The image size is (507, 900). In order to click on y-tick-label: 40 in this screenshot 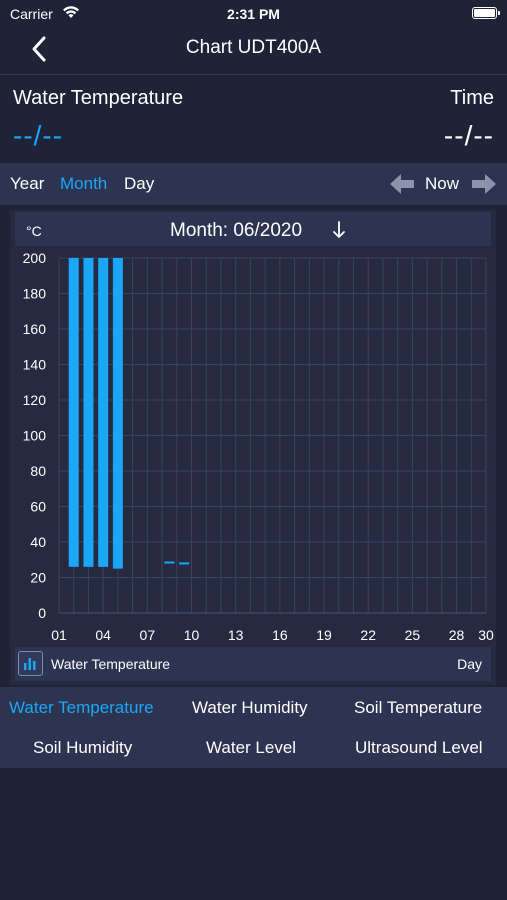, I will do `click(38, 542)`.